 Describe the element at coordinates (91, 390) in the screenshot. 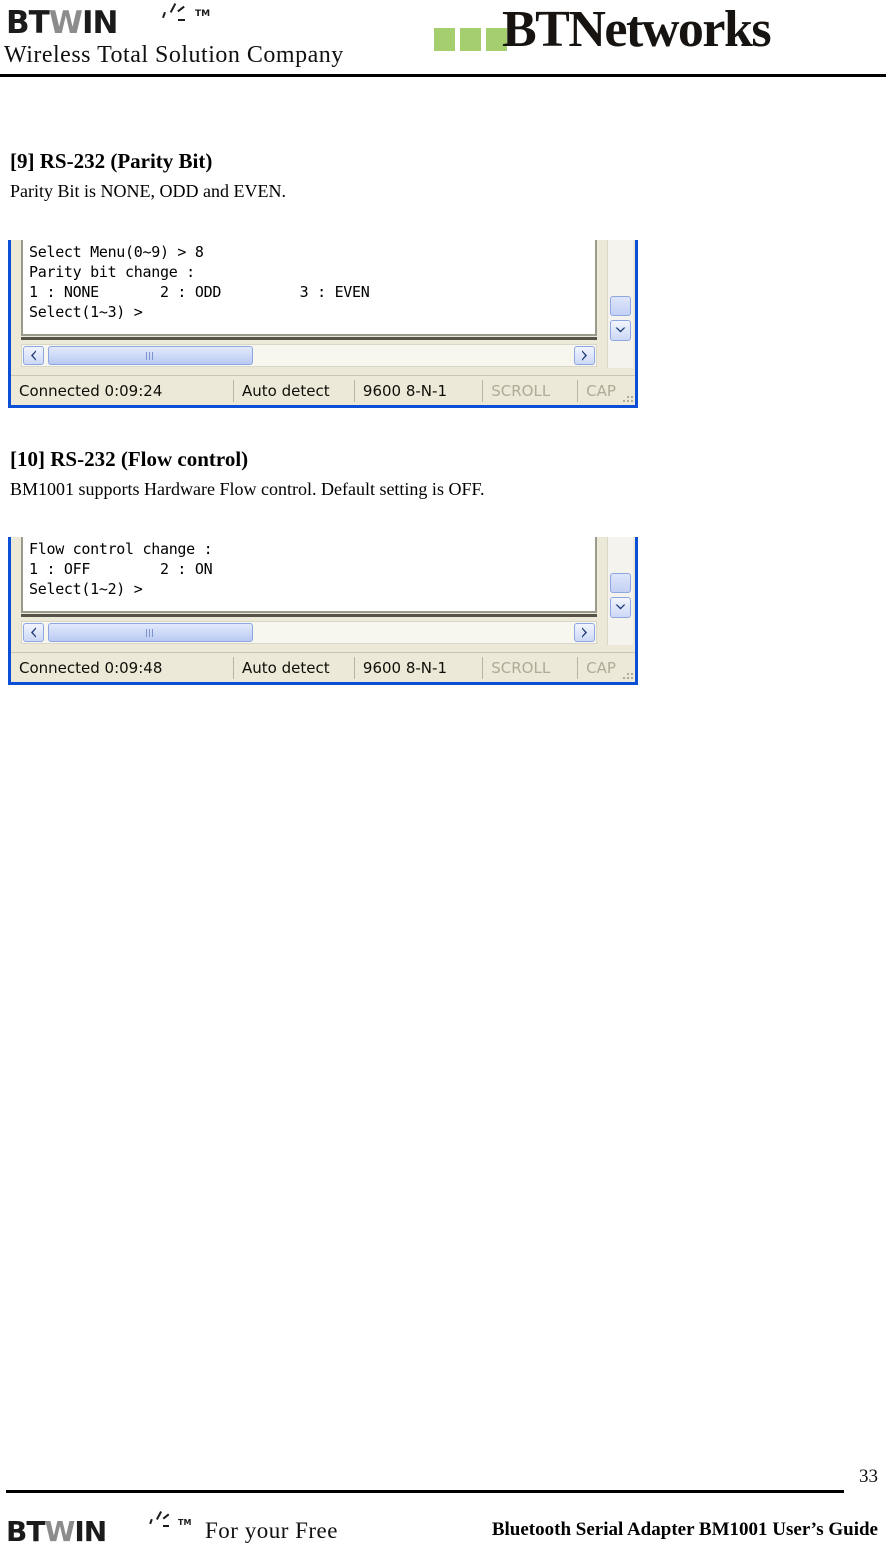

I see `status-connected: Connected 0:09:24` at that location.